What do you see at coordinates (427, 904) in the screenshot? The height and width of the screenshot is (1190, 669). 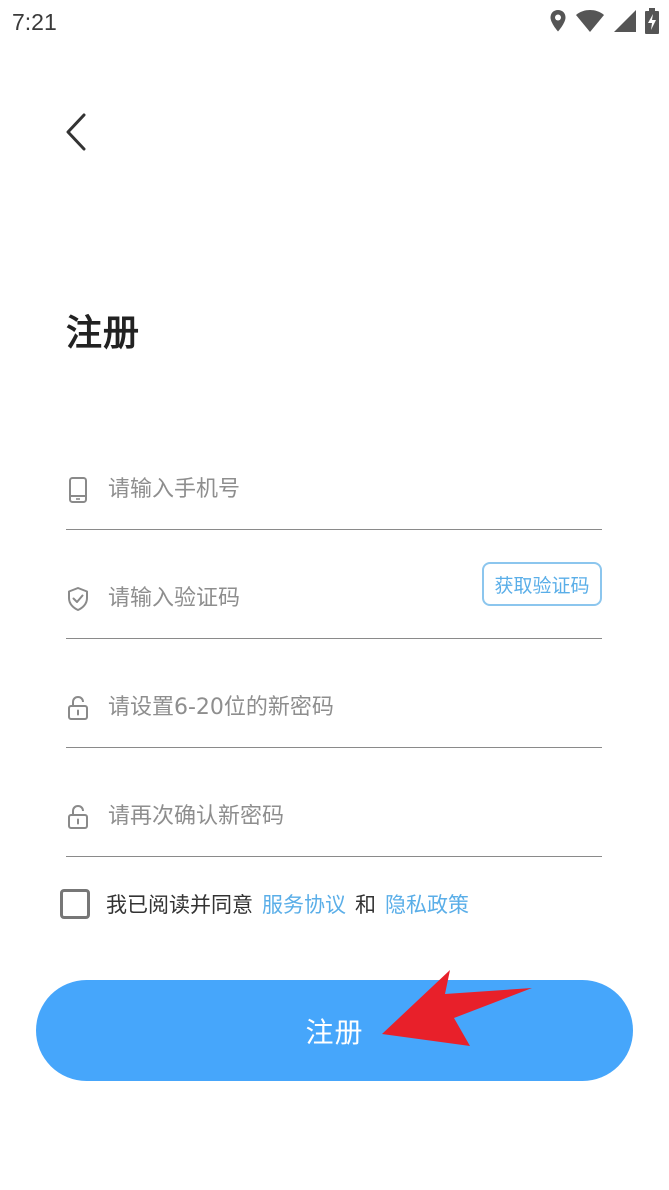 I see `privacy-policy-link: 隐私政策` at bounding box center [427, 904].